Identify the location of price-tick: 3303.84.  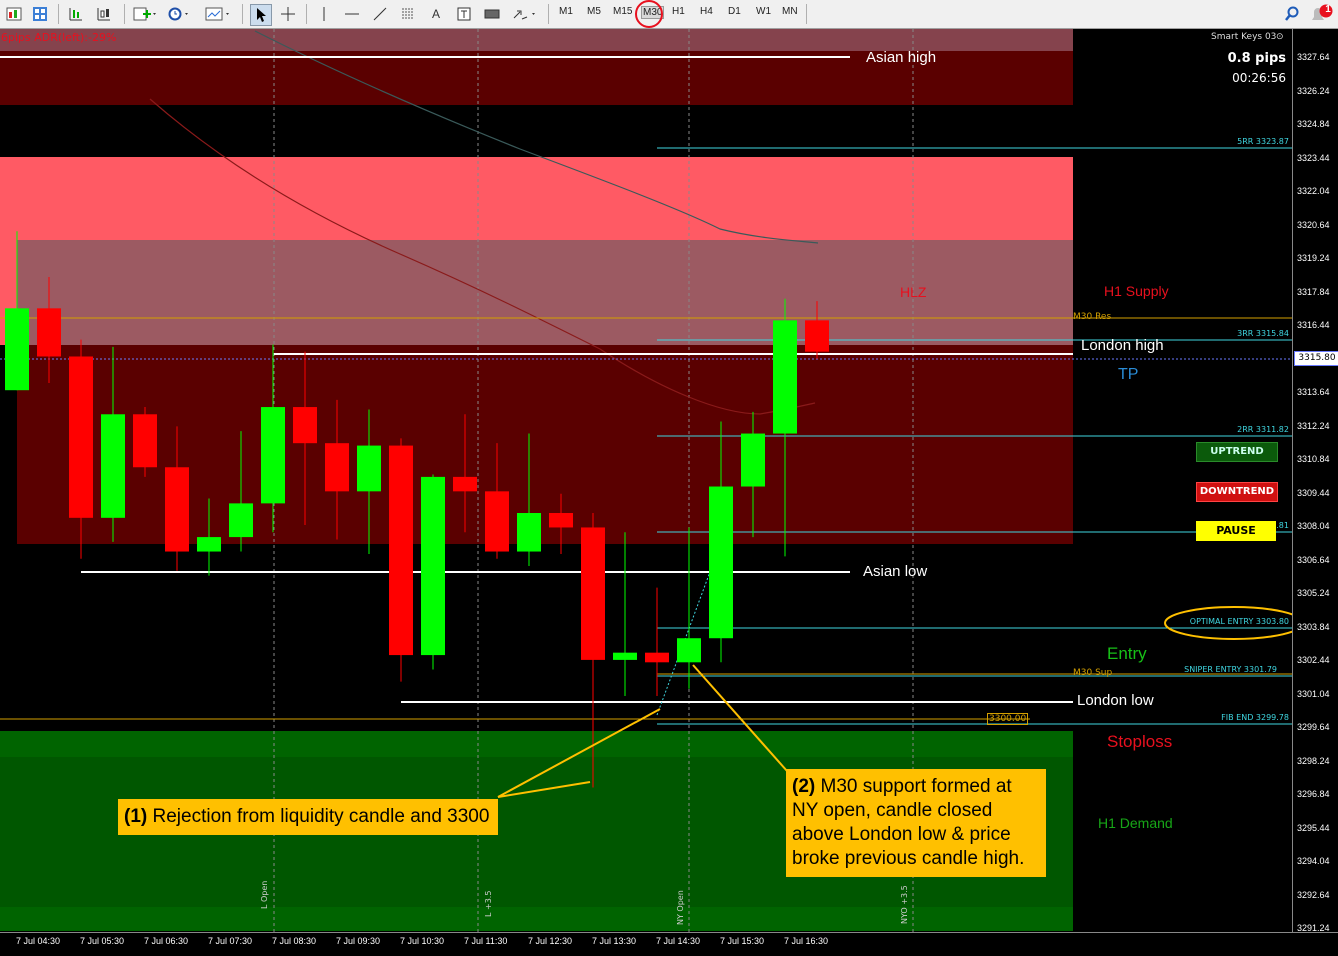
(1313, 626).